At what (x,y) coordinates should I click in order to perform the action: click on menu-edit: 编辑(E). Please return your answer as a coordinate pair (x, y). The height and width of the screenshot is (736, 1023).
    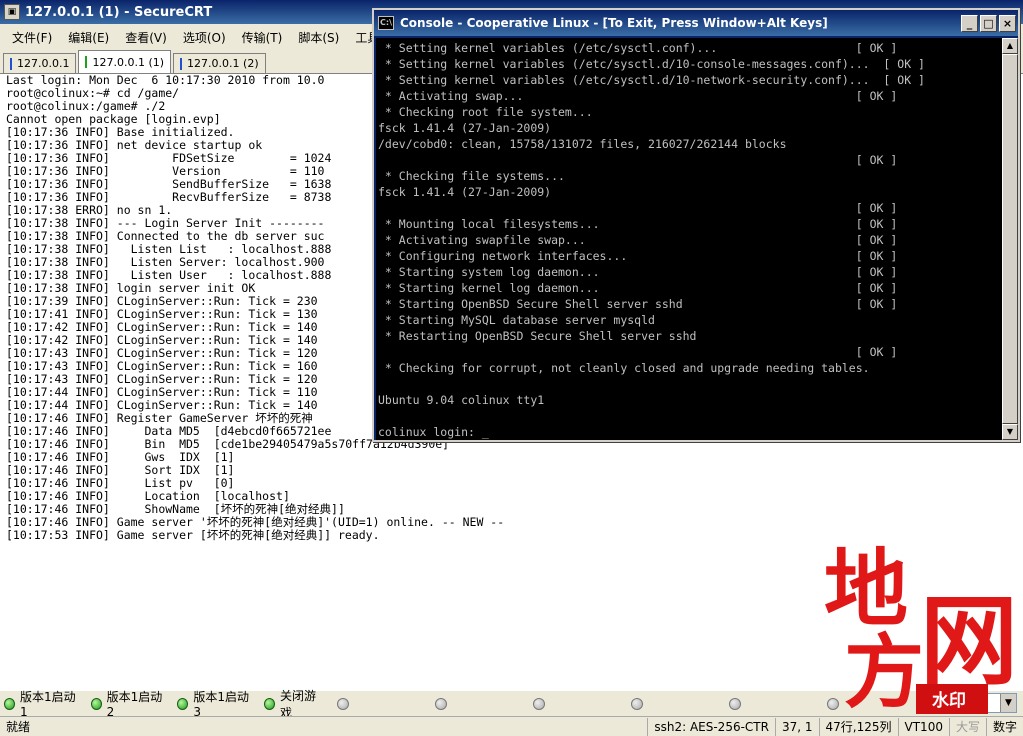
    Looking at the image, I should click on (88, 37).